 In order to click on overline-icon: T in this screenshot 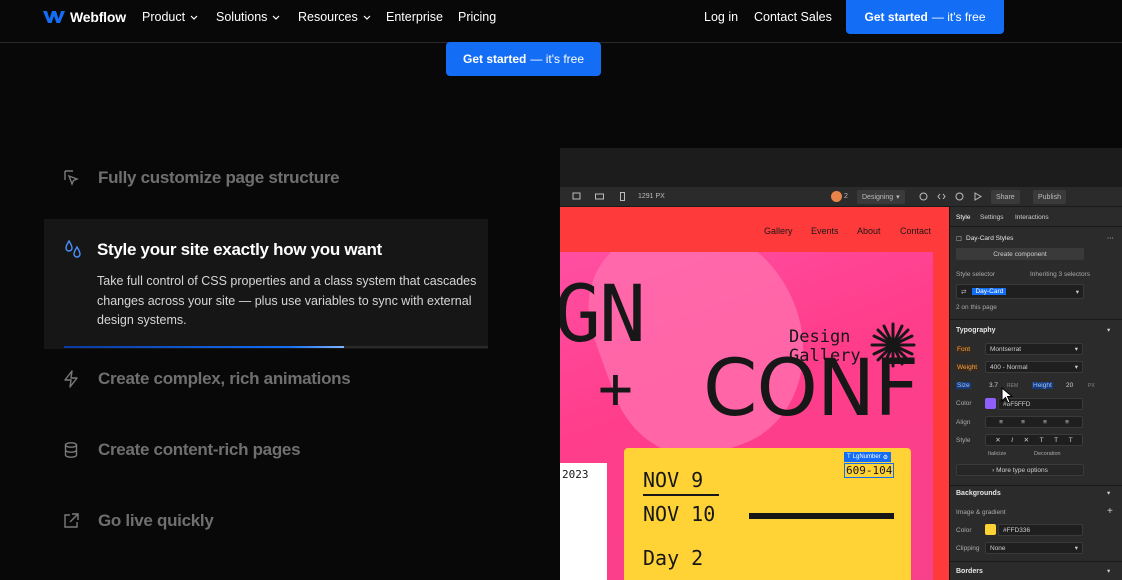, I will do `click(1071, 440)`.